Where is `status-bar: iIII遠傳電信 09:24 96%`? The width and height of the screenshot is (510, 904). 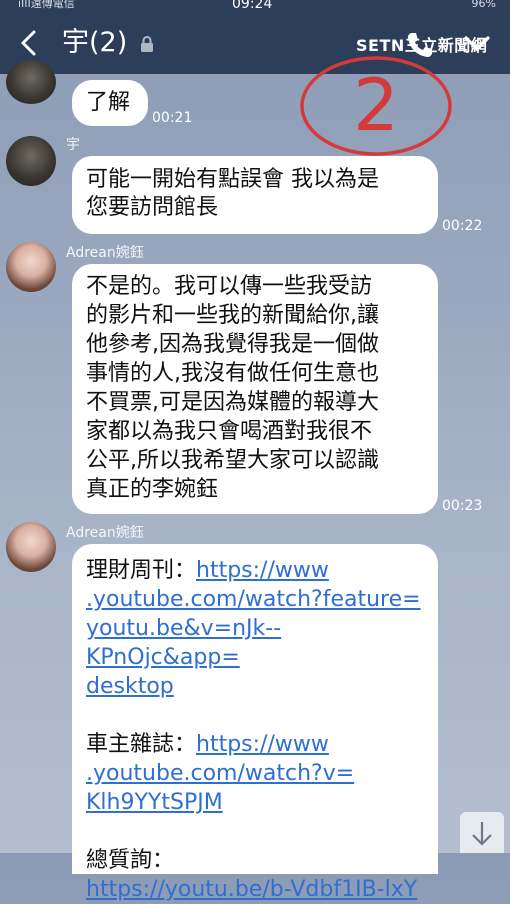
status-bar: iIII遠傳電信 09:24 96% is located at coordinates (255, 7).